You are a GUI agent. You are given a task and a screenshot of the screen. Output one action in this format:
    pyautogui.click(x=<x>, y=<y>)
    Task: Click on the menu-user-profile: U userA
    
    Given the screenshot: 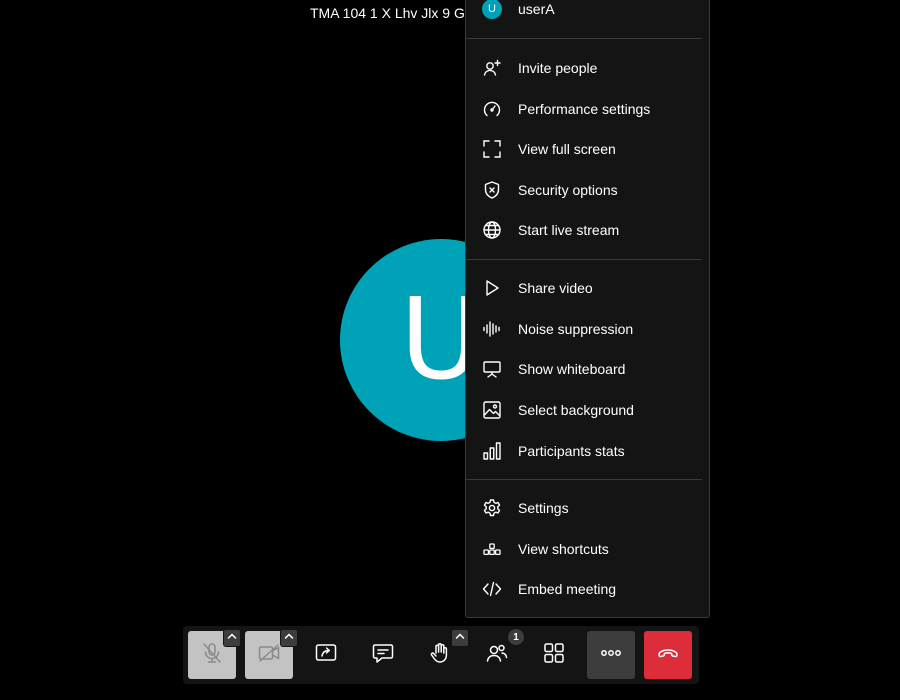 What is the action you would take?
    pyautogui.click(x=518, y=9)
    